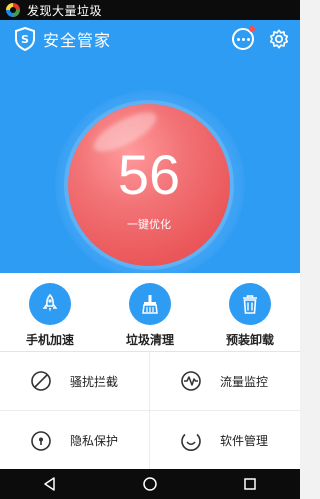  I want to click on more-icon, so click(243, 39).